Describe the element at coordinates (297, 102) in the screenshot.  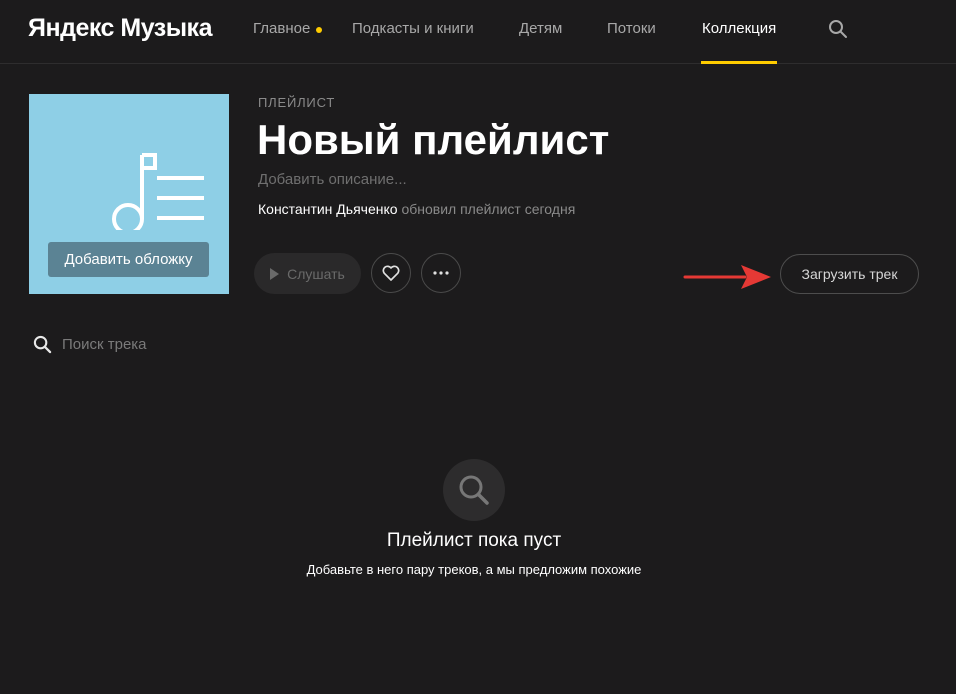
I see `playlist-kind-label: ПЛЕЙЛИСТ` at that location.